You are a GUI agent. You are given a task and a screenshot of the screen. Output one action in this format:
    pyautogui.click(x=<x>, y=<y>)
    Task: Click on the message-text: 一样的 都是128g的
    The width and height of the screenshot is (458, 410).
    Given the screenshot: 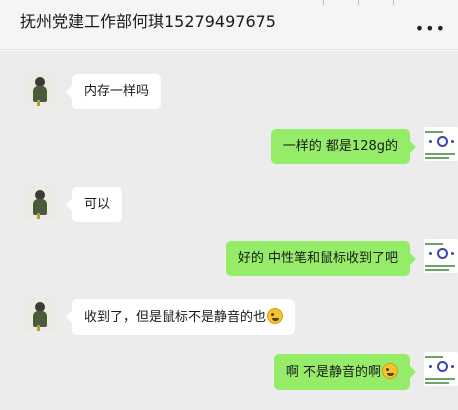 What is the action you would take?
    pyautogui.click(x=340, y=146)
    